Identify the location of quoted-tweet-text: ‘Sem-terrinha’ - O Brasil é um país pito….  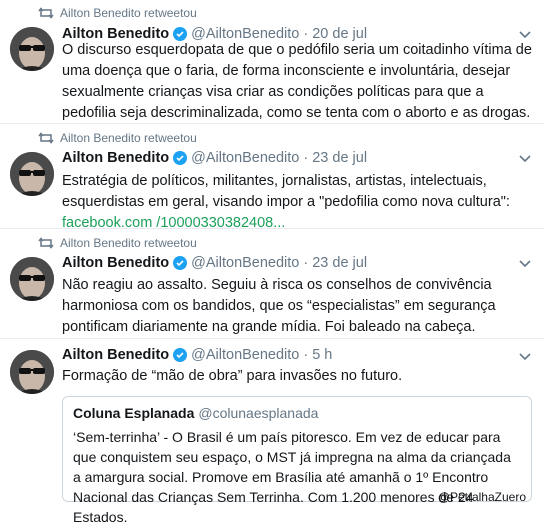
(292, 477).